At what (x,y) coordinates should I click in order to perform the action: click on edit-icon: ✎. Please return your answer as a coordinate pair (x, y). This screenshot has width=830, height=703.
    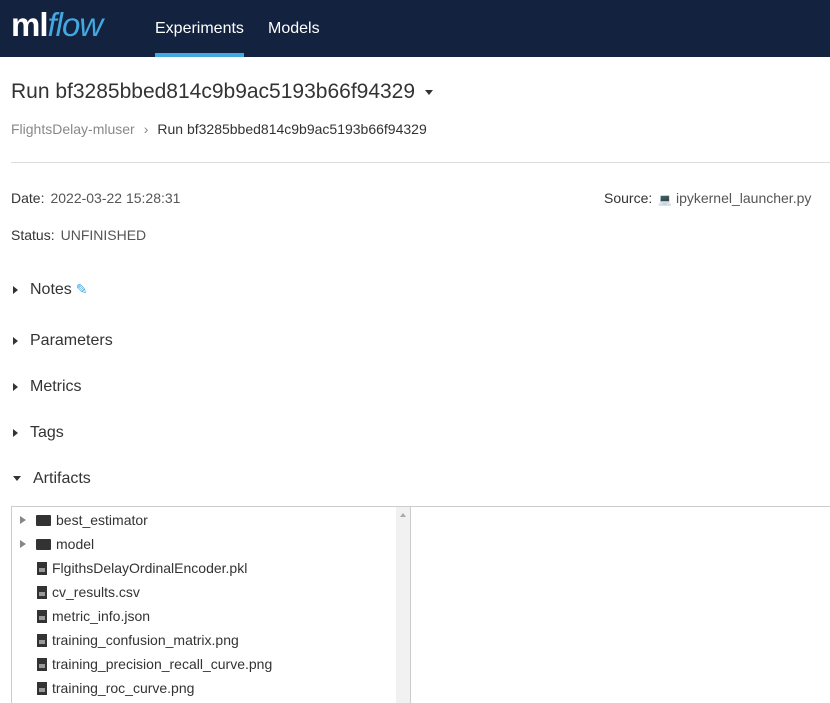
    Looking at the image, I should click on (82, 289).